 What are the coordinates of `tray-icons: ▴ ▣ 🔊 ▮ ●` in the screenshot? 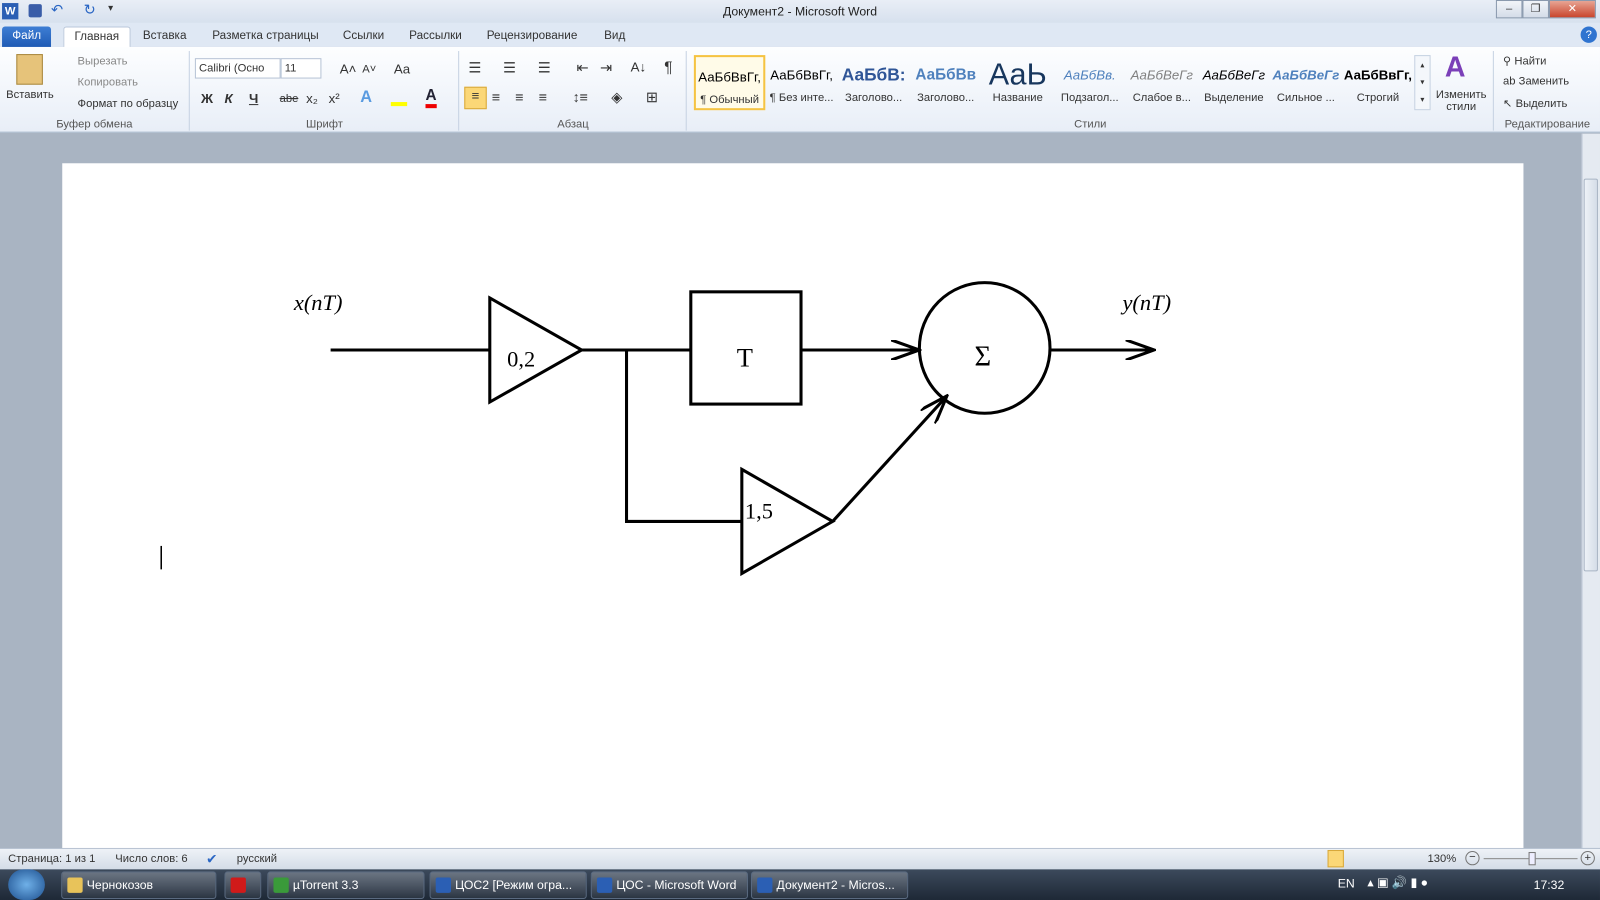 It's located at (1397, 883).